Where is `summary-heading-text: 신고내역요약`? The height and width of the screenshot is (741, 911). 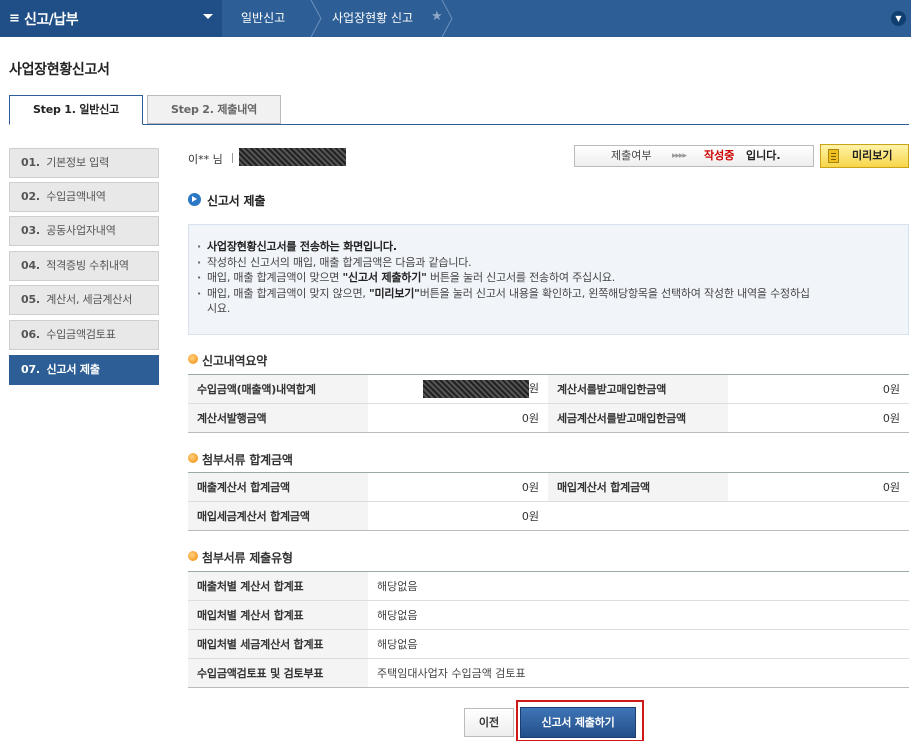
summary-heading-text: 신고내역요약 is located at coordinates (235, 361).